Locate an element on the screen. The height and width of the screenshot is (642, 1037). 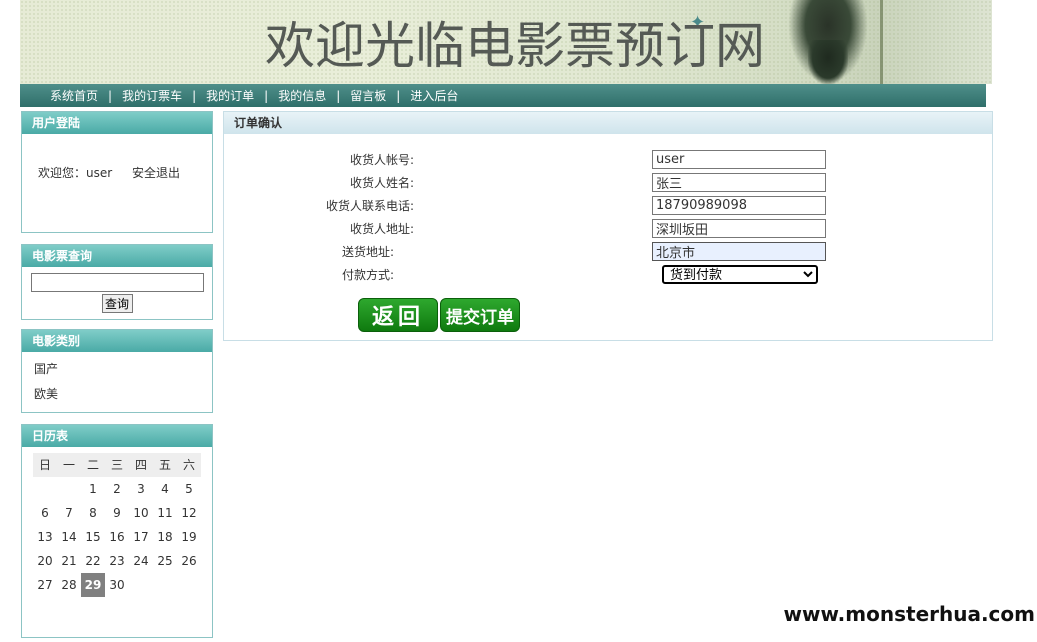
login-panel: 用户登陆 欢迎您：user 安全退出 is located at coordinates (117, 172).